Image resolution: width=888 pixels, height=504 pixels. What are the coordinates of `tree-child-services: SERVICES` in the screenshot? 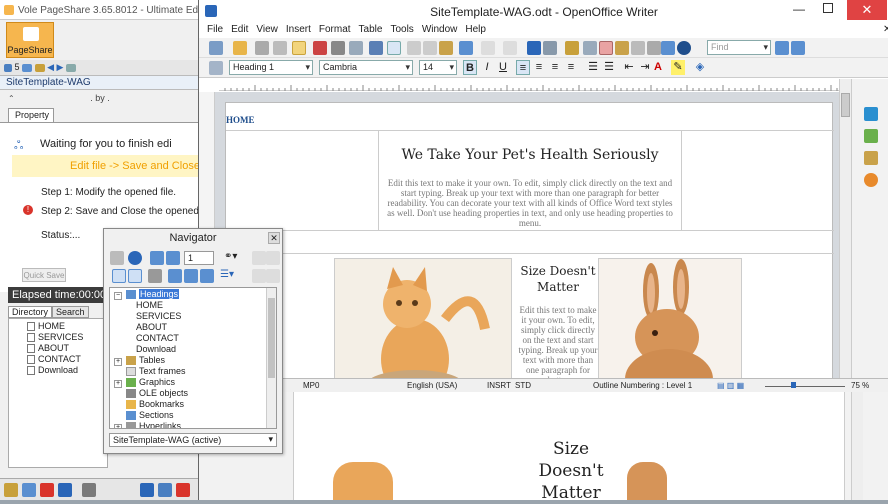 It's located at (158, 316).